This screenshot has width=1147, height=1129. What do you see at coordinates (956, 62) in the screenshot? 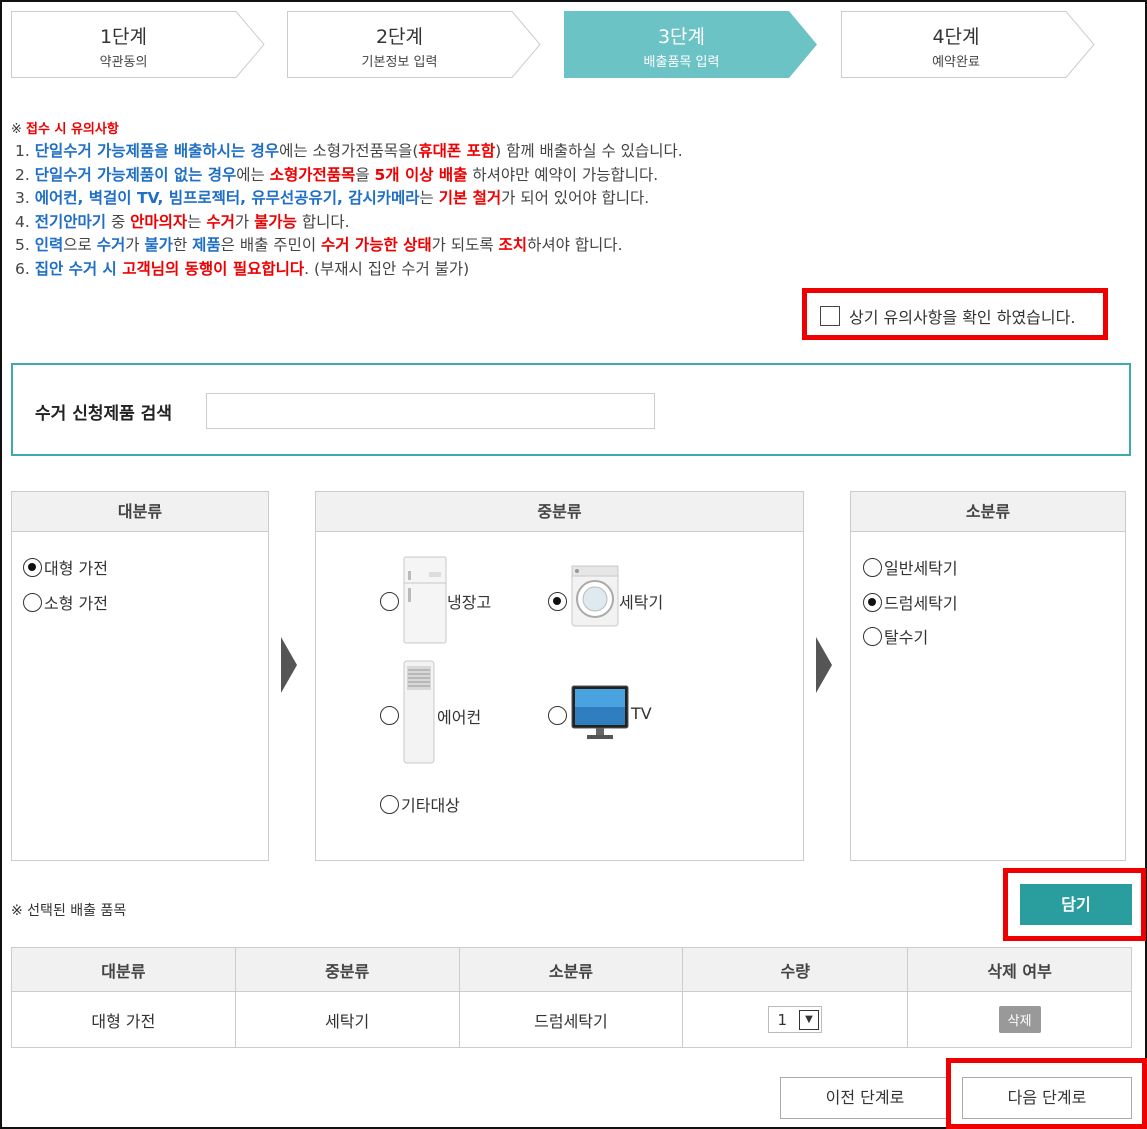
I see `step-label: 예약완료` at bounding box center [956, 62].